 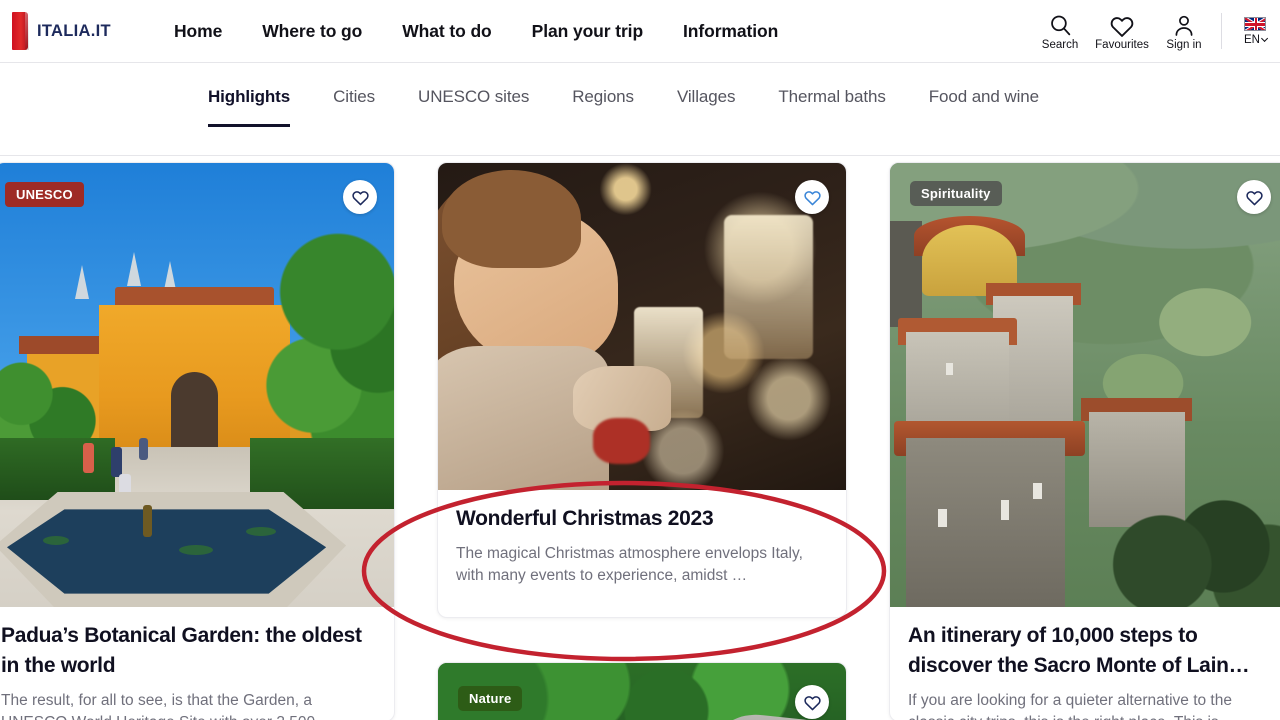 I want to click on favourite-toggle-christmas, so click(x=812, y=197).